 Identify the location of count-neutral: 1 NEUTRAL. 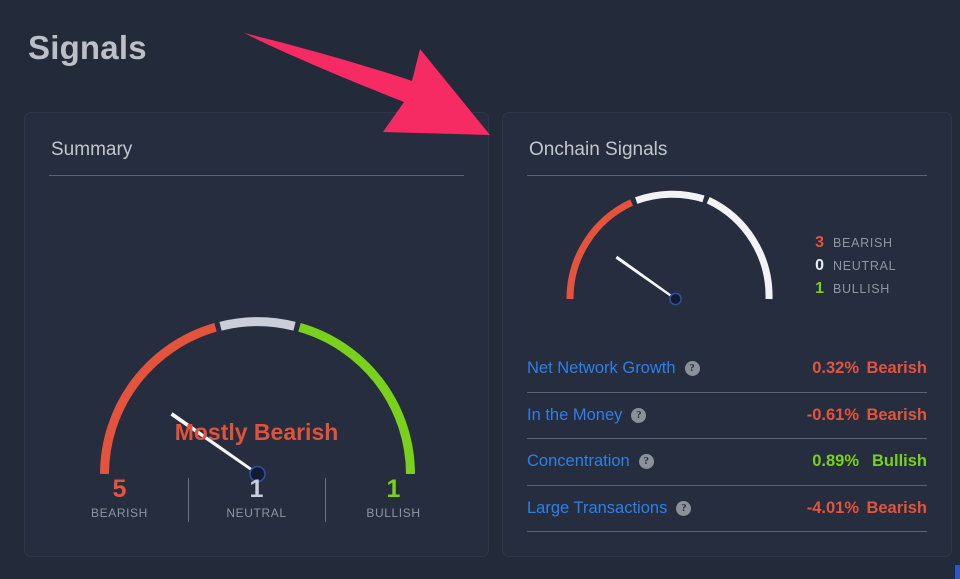
(256, 498).